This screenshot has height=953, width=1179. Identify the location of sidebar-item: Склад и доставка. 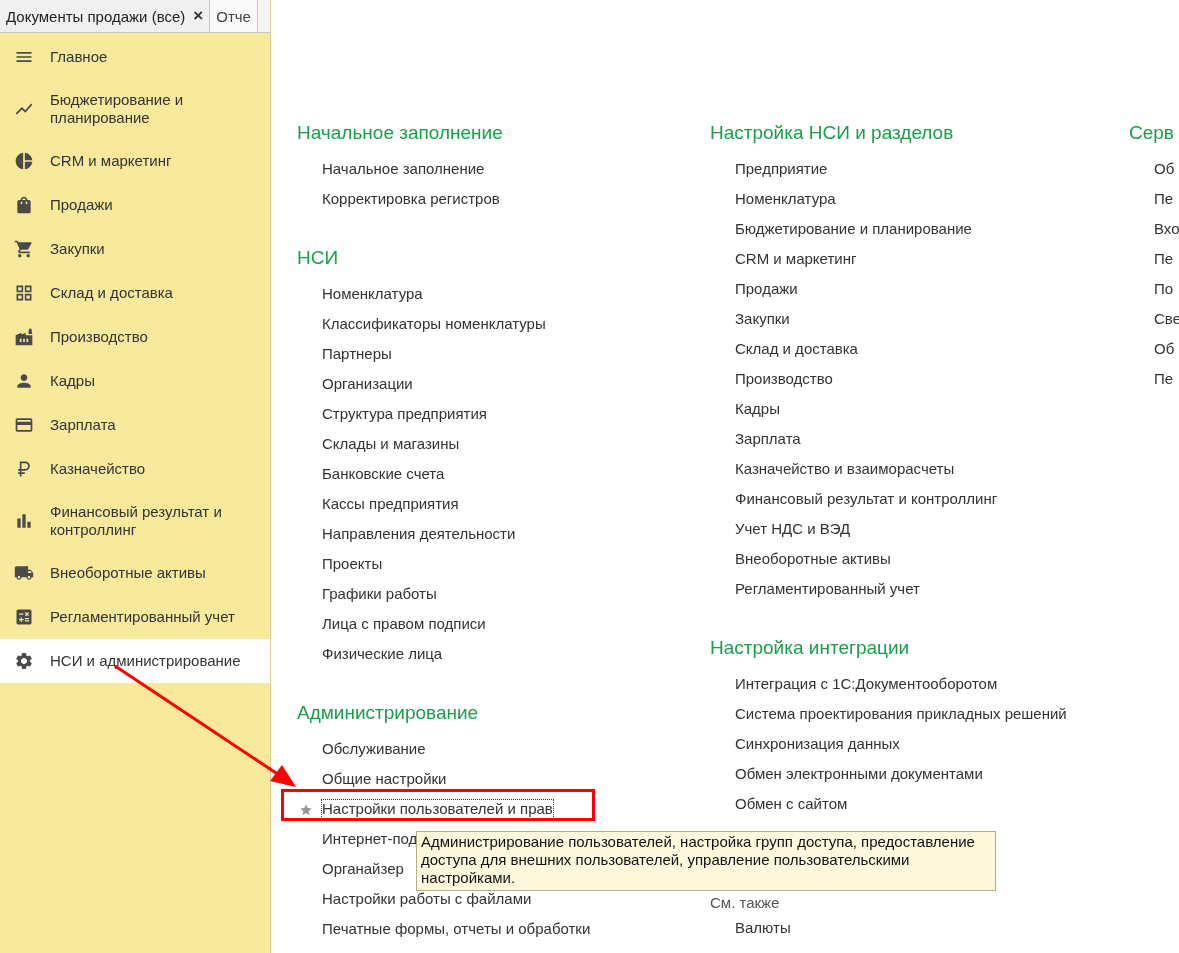
(135, 293).